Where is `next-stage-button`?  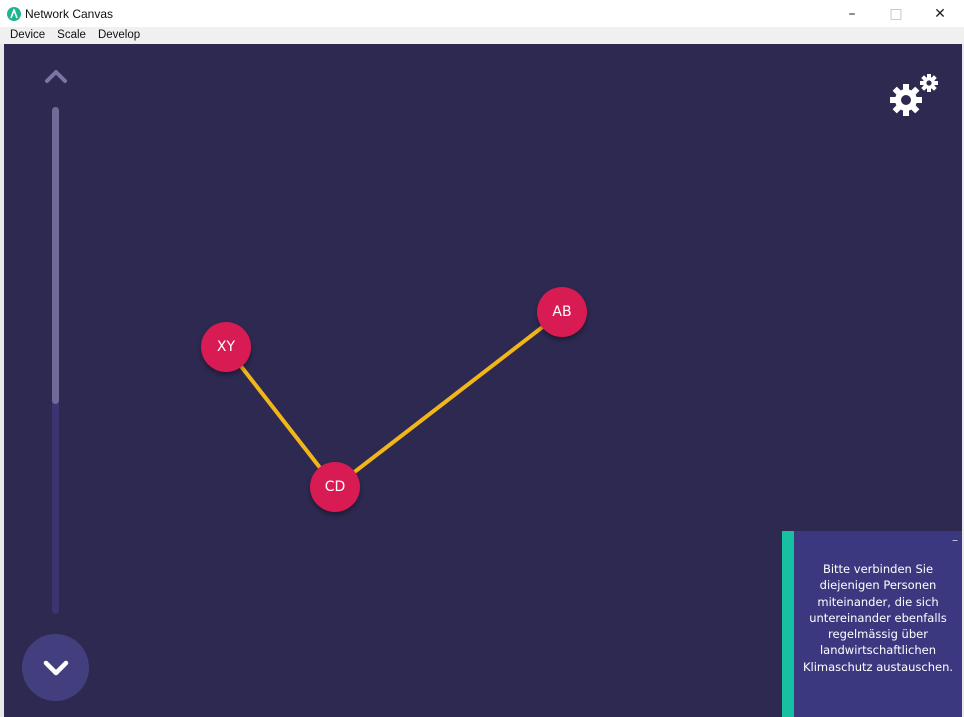
next-stage-button is located at coordinates (55, 667).